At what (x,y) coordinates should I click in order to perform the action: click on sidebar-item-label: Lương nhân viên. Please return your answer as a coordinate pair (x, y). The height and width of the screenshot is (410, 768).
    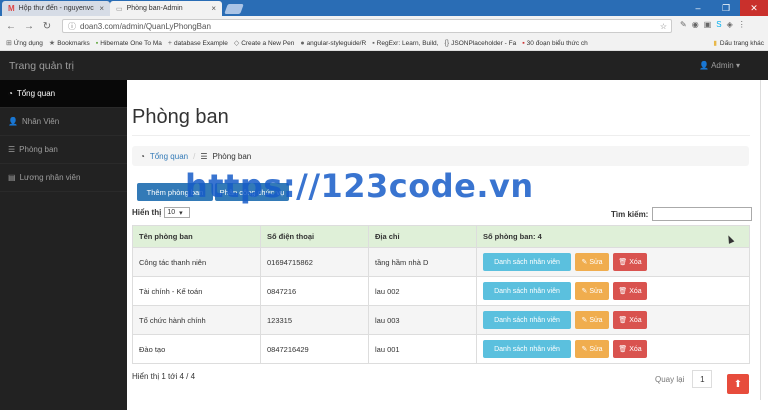
    Looking at the image, I should click on (50, 177).